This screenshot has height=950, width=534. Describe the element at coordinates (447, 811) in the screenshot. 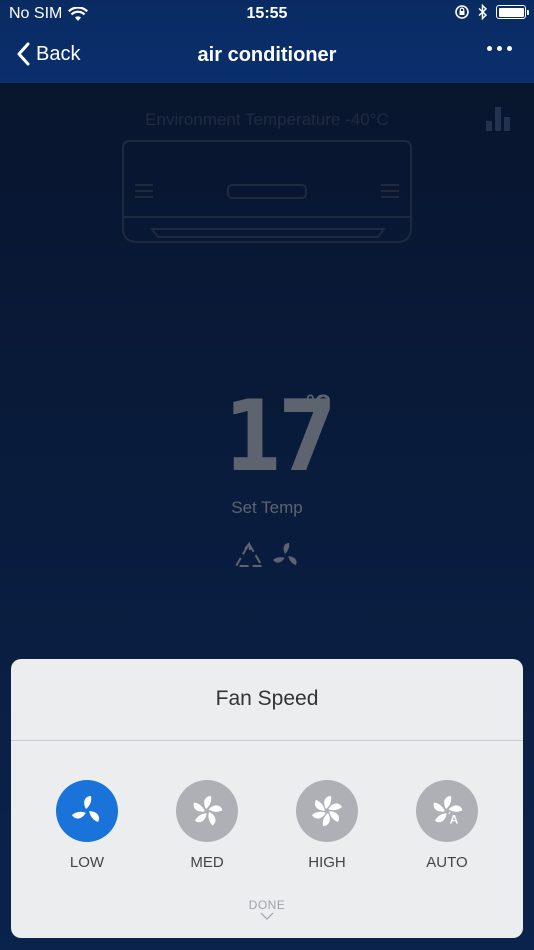

I see `fan-auto-icon: A` at that location.